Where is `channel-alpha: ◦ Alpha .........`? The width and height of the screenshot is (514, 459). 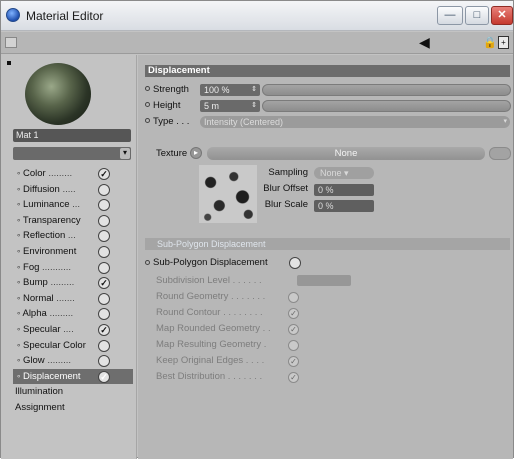 channel-alpha: ◦ Alpha ......... is located at coordinates (73, 314).